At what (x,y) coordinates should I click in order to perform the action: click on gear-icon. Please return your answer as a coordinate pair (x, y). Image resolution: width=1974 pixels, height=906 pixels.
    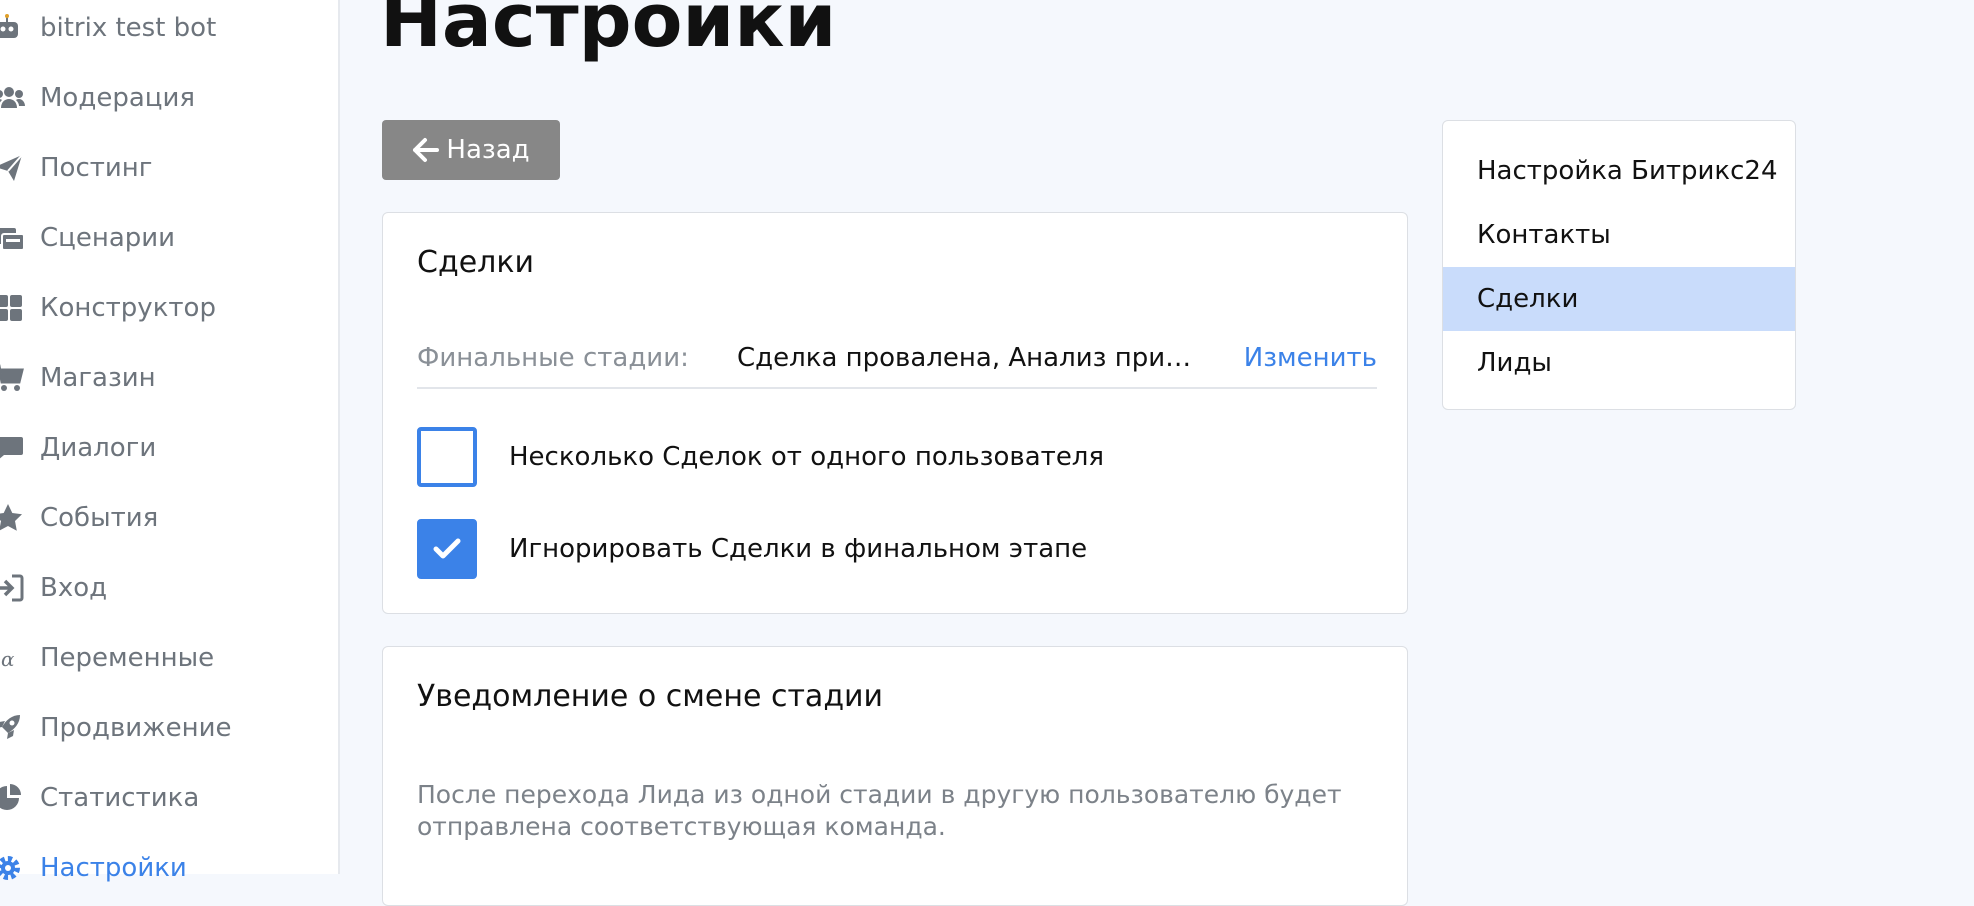
    Looking at the image, I should click on (16, 868).